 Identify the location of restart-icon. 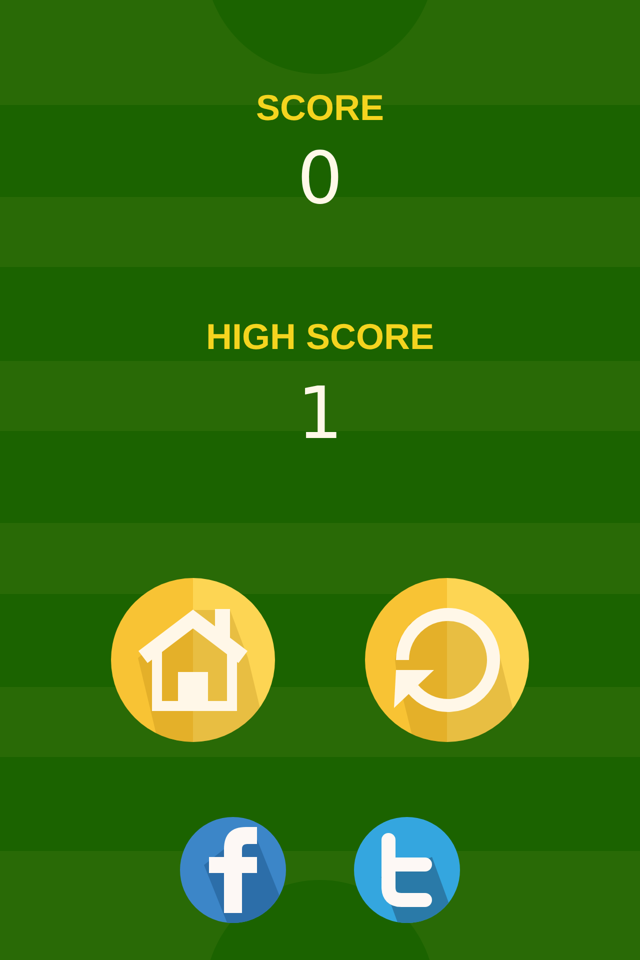
(447, 660).